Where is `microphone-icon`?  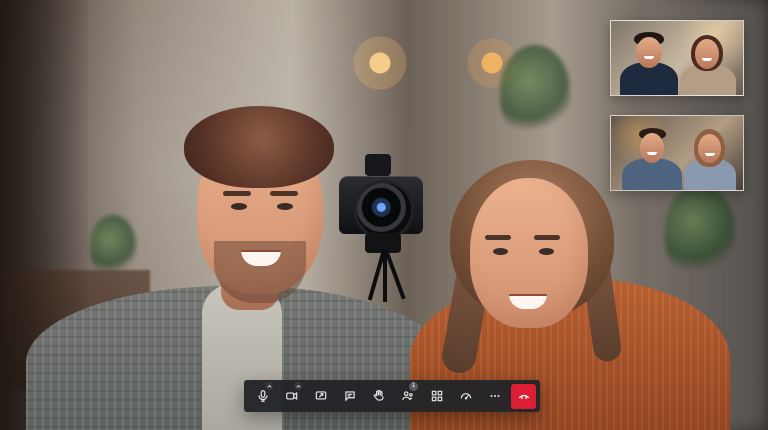
microphone-icon is located at coordinates (262, 396).